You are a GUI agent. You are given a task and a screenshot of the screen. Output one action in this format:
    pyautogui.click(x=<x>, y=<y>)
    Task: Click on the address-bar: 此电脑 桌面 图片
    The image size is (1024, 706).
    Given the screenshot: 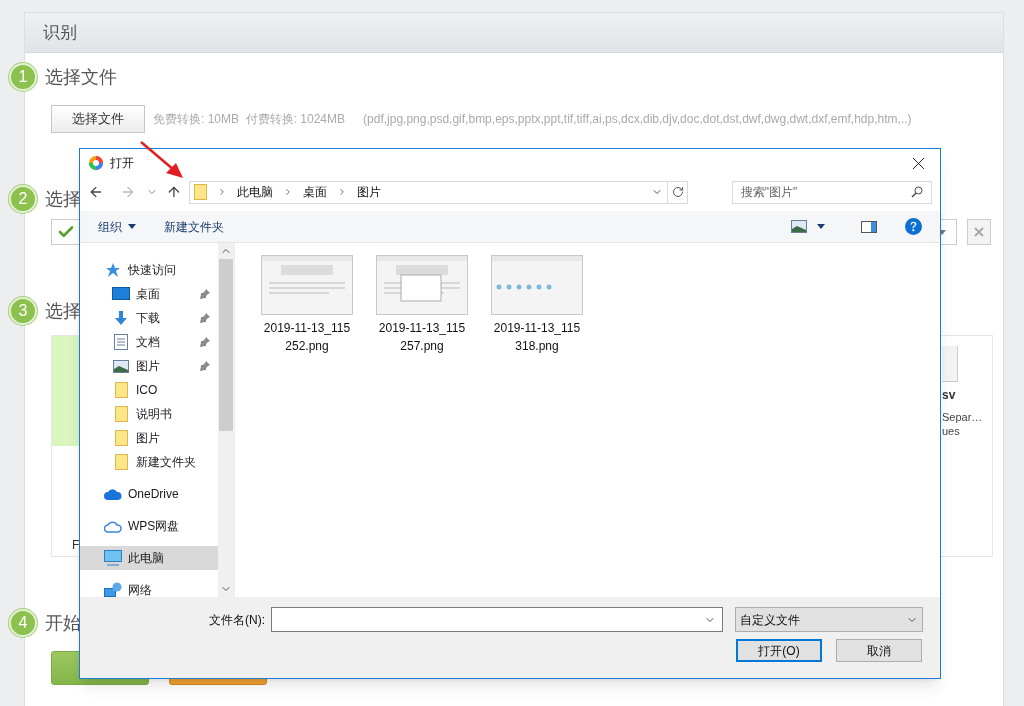 What is the action you would take?
    pyautogui.click(x=439, y=192)
    